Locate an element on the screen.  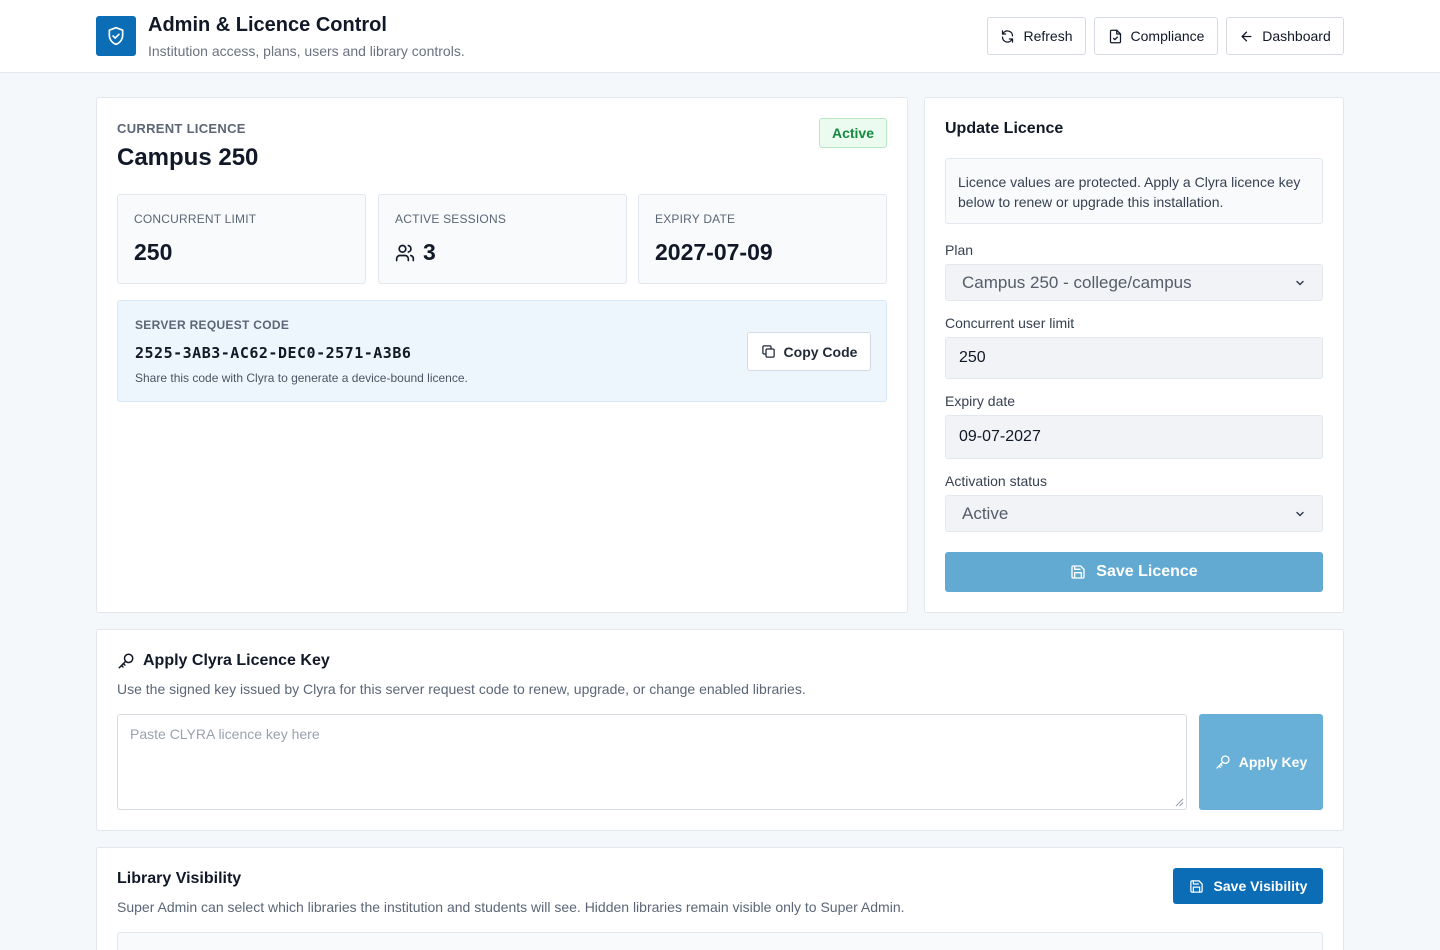
dashboard-label: Dashboard is located at coordinates (1296, 36).